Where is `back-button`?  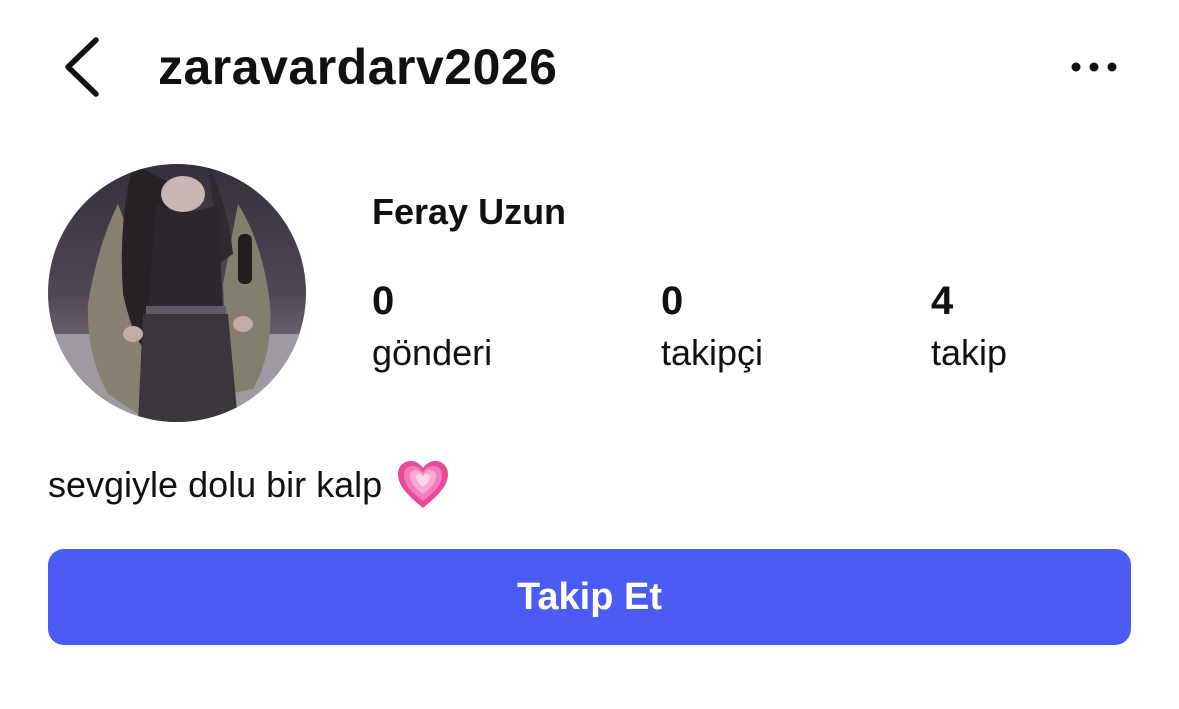 back-button is located at coordinates (83, 67).